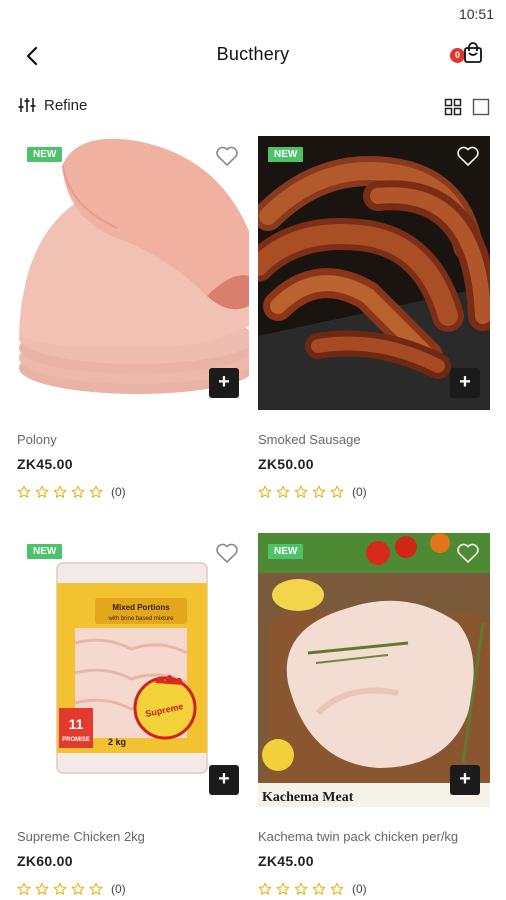 Image resolution: width=506 pixels, height=900 pixels. I want to click on pack-title: Mixed Portions, so click(141, 607).